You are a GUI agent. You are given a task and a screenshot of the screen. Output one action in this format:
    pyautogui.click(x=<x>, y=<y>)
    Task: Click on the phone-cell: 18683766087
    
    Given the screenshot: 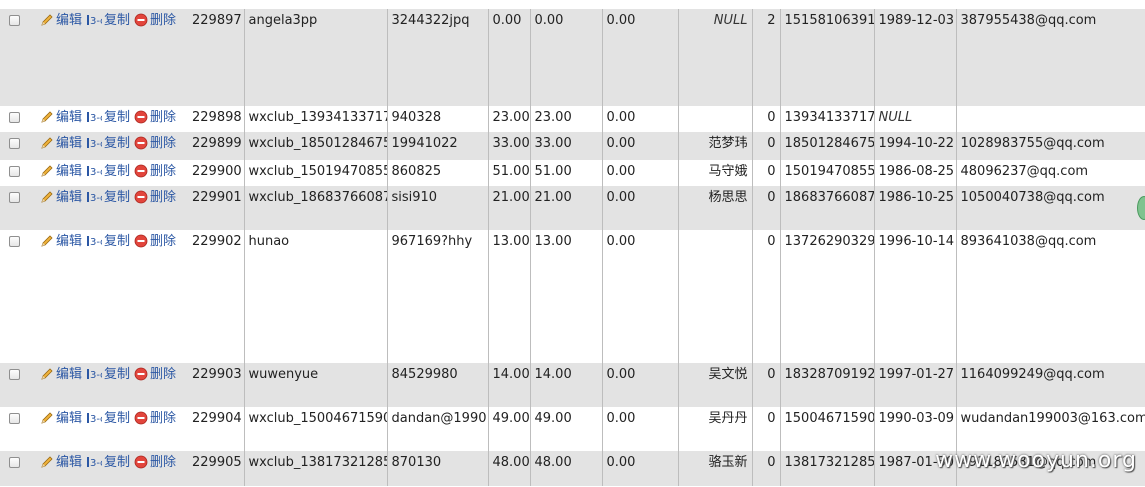 What is the action you would take?
    pyautogui.click(x=827, y=208)
    